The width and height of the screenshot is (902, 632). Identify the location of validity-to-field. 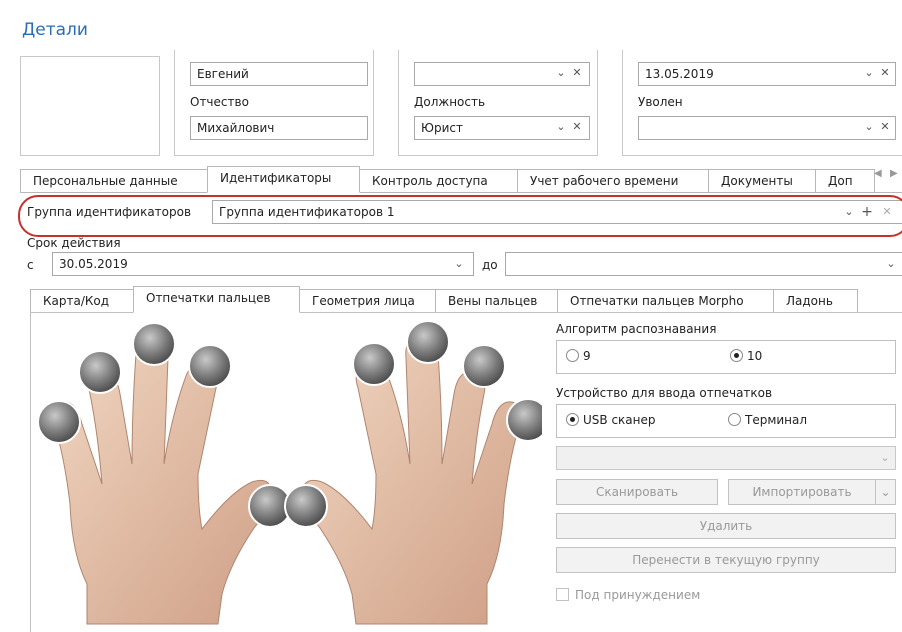
(703, 264).